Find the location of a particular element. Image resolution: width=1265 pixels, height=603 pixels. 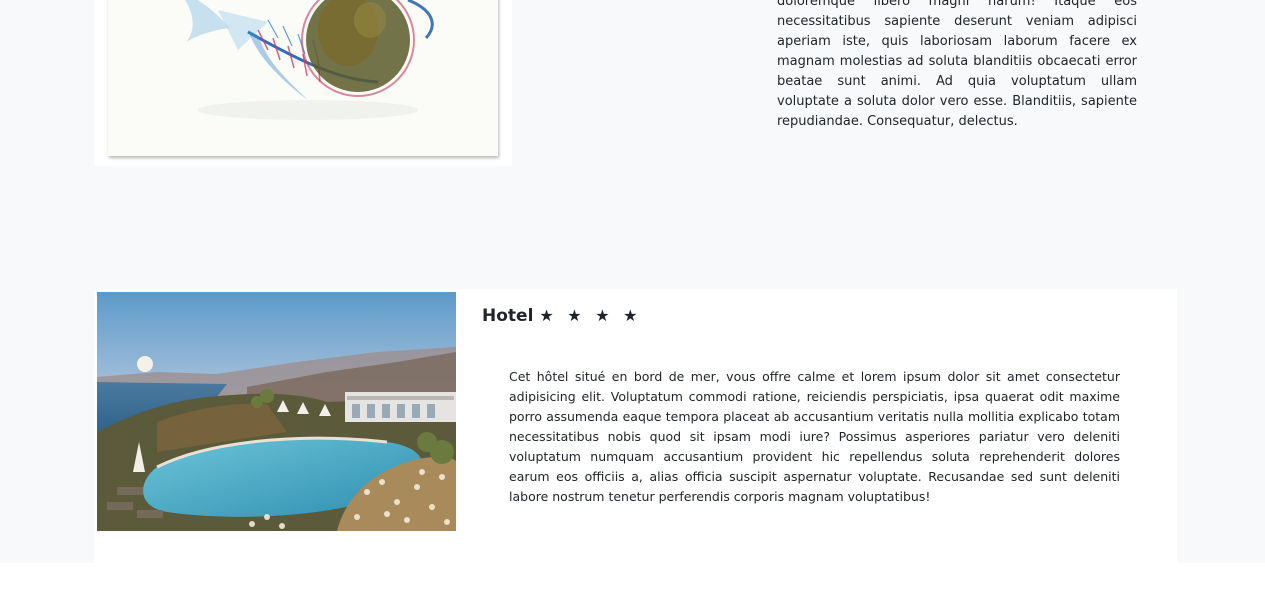

fish-illustration is located at coordinates (303, 78).